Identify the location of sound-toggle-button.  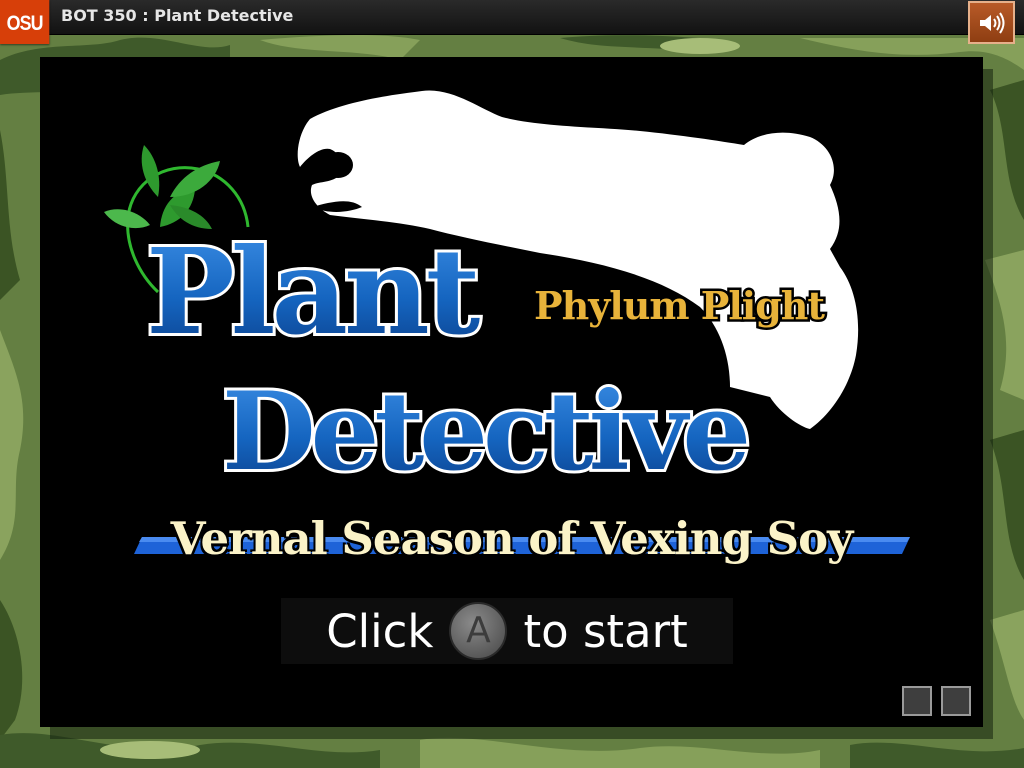
(991, 22).